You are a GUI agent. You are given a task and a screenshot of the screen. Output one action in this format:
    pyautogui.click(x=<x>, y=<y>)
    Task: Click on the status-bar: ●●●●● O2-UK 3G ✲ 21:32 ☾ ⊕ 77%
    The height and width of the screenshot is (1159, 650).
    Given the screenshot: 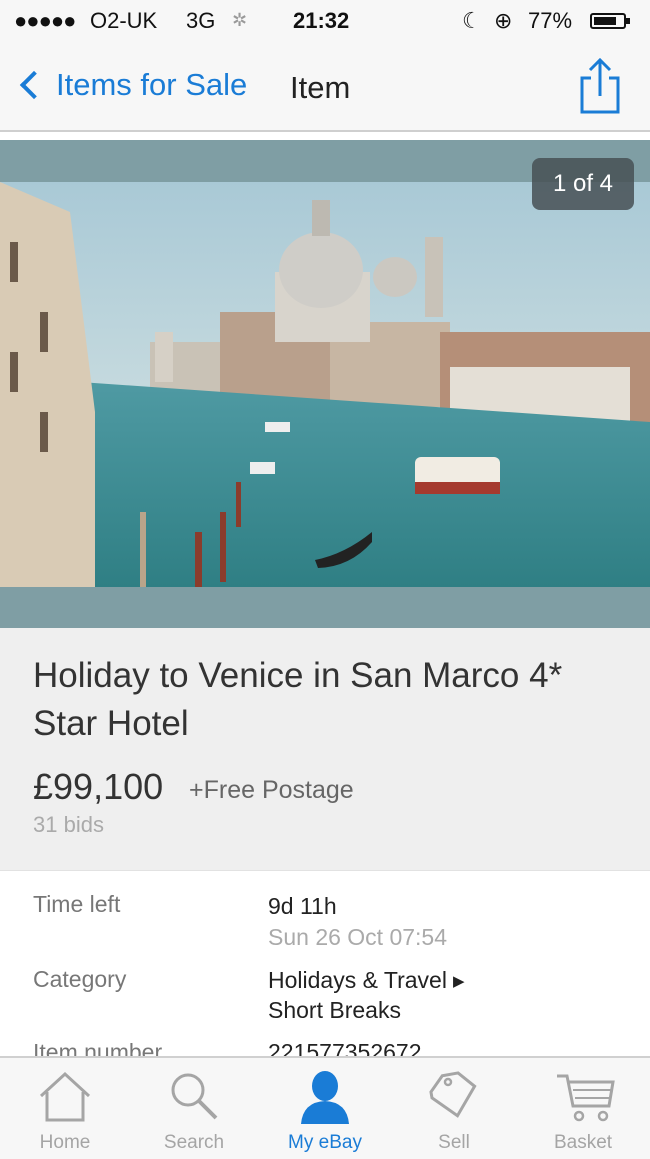 What is the action you would take?
    pyautogui.click(x=325, y=21)
    